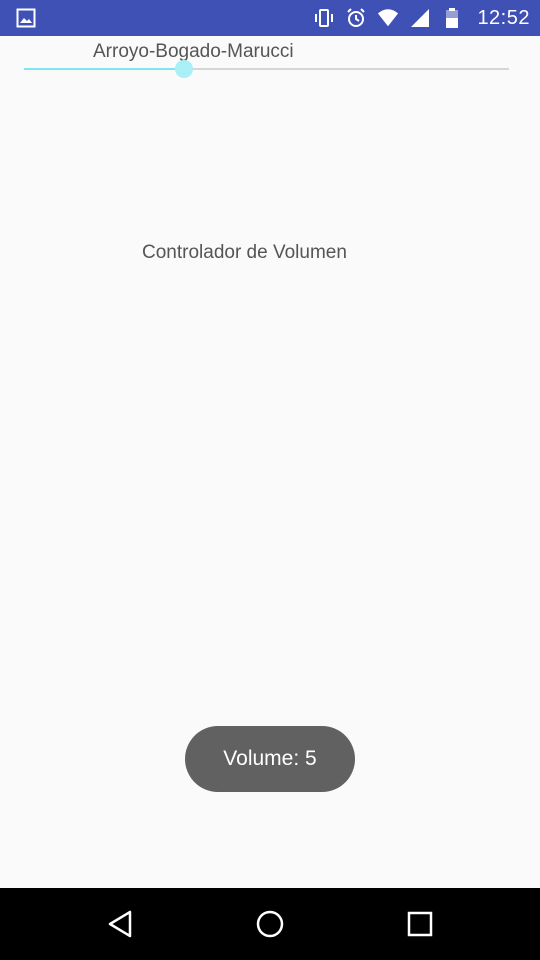 Image resolution: width=540 pixels, height=960 pixels. I want to click on signal-icon, so click(420, 18).